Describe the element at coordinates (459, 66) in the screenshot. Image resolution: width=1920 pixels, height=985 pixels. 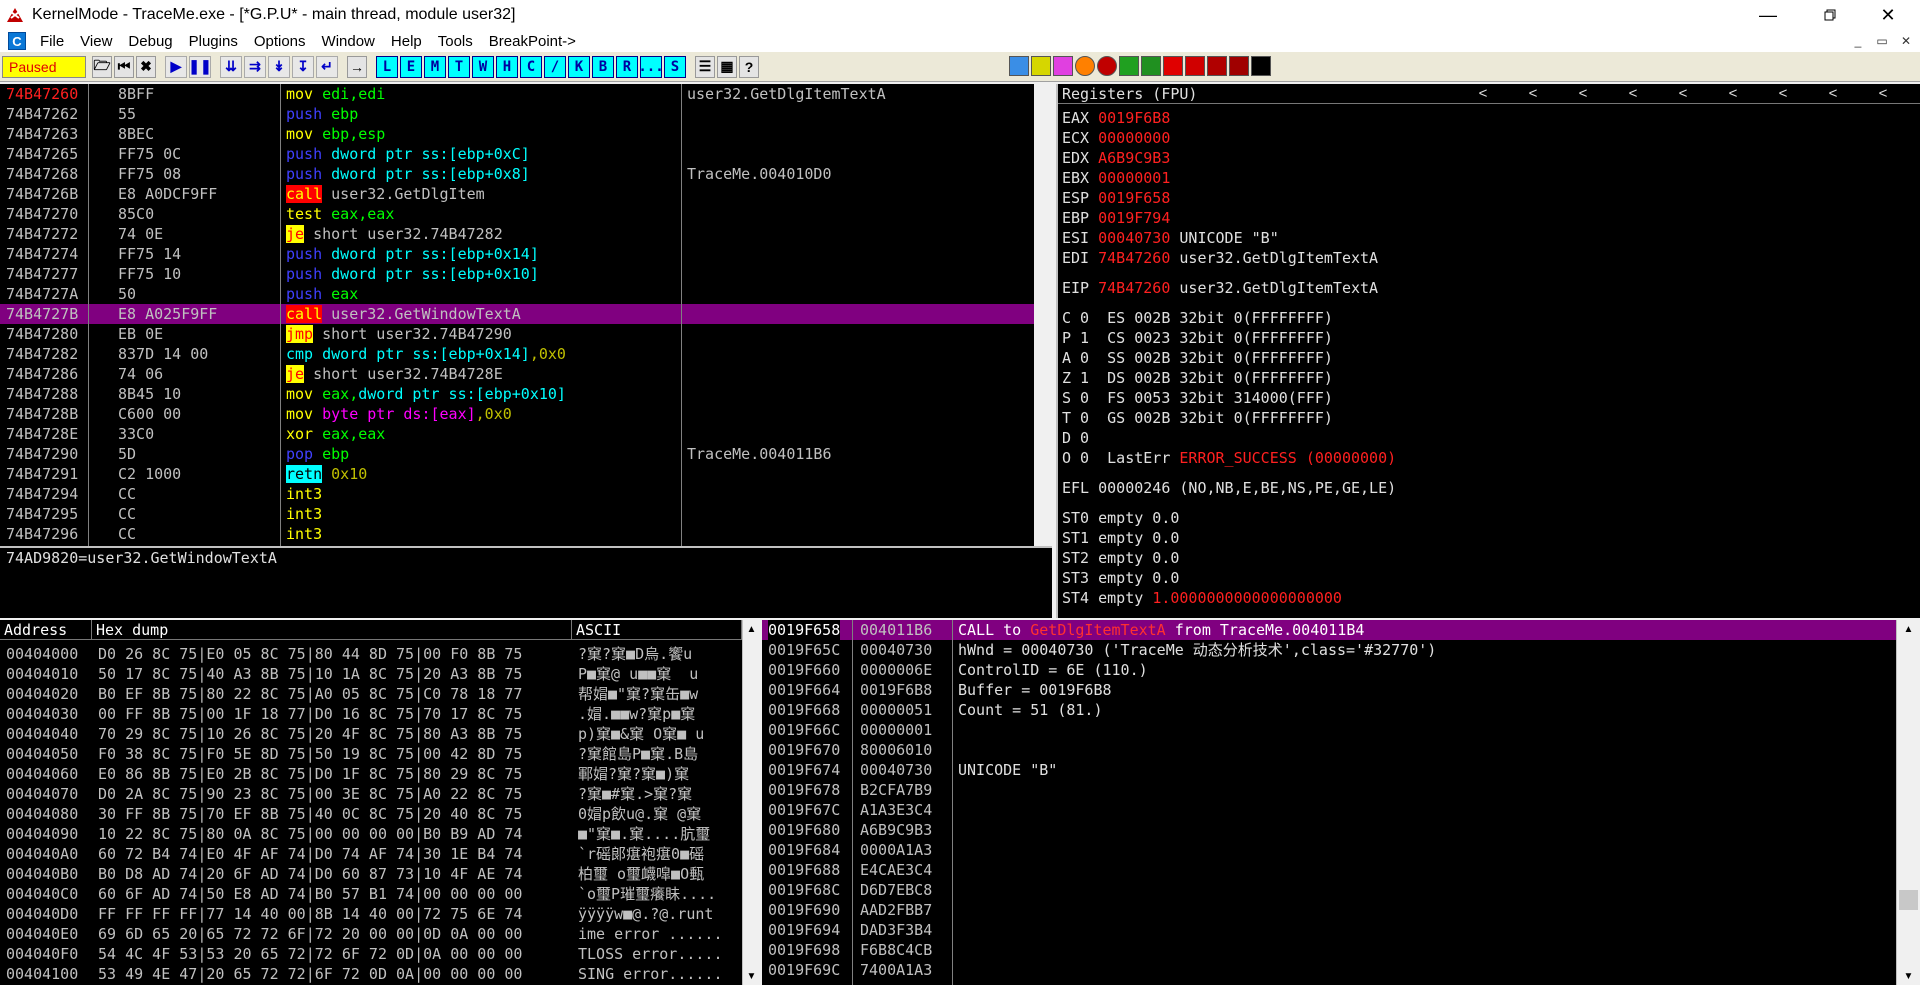
I see `threads-window-button: T` at that location.